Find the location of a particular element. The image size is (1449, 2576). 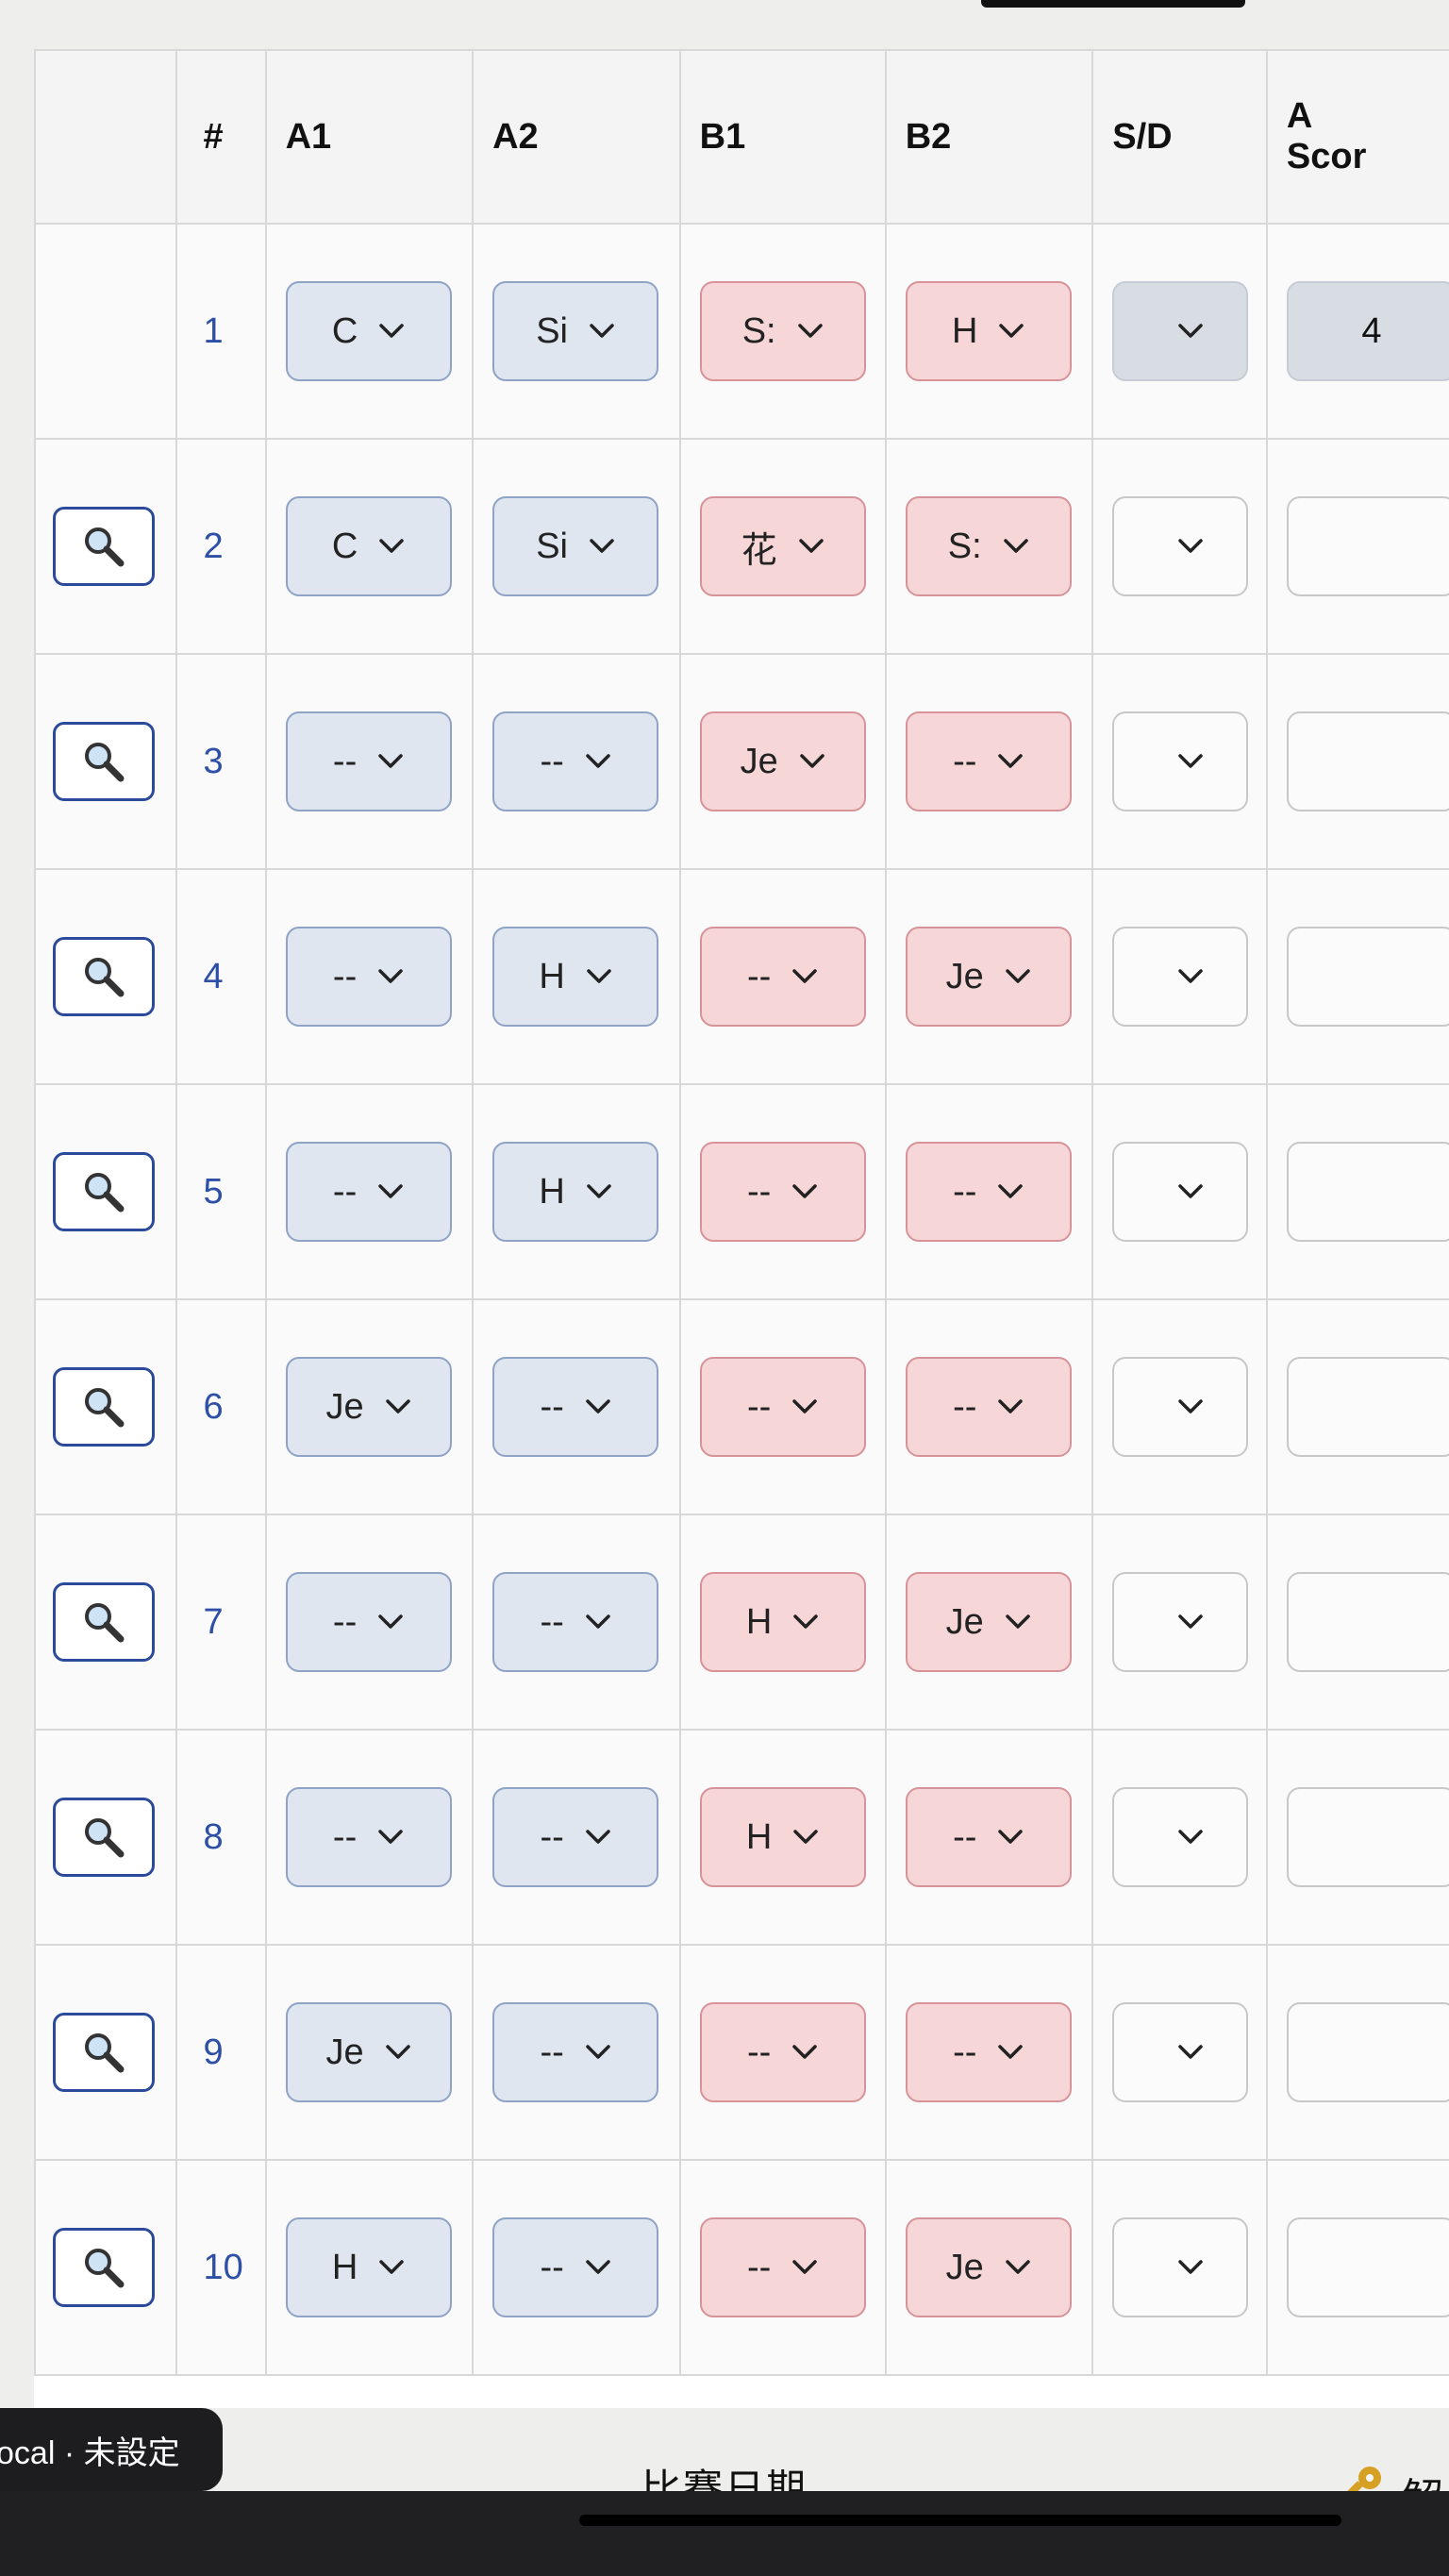

b1-select: 花 is located at coordinates (783, 546).